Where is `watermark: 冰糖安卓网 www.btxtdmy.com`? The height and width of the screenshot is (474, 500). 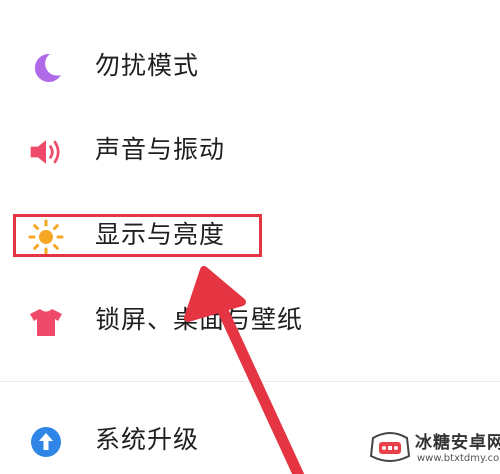 watermark: 冰糖安卓网 www.btxtdmy.com is located at coordinates (427, 446).